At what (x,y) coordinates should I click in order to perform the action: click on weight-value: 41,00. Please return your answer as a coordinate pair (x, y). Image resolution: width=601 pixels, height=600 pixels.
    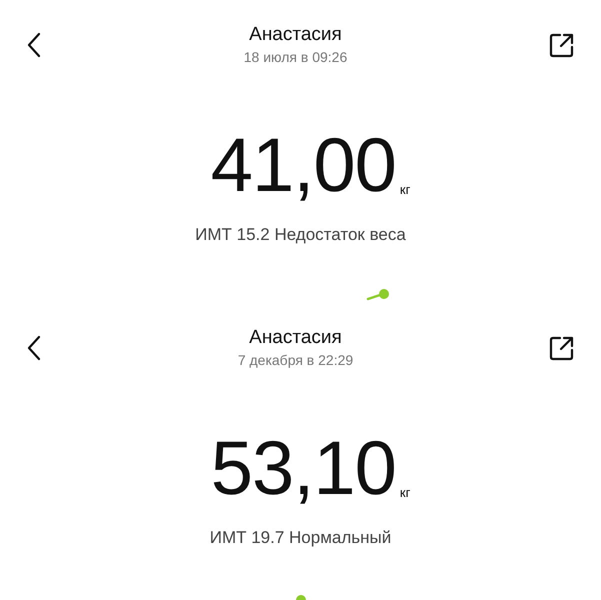
    Looking at the image, I should click on (303, 166).